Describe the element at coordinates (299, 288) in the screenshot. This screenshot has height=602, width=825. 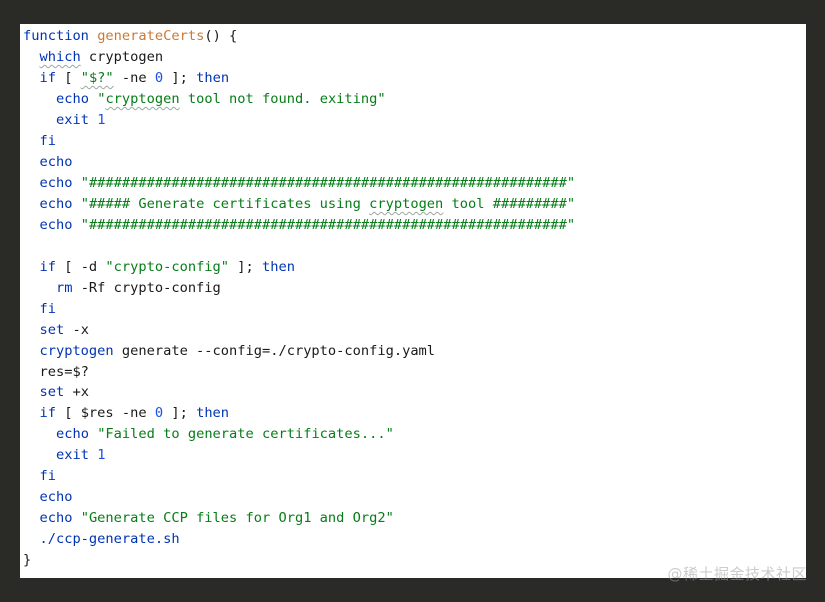
I see `code-line: rm -Rf crypto-config` at that location.